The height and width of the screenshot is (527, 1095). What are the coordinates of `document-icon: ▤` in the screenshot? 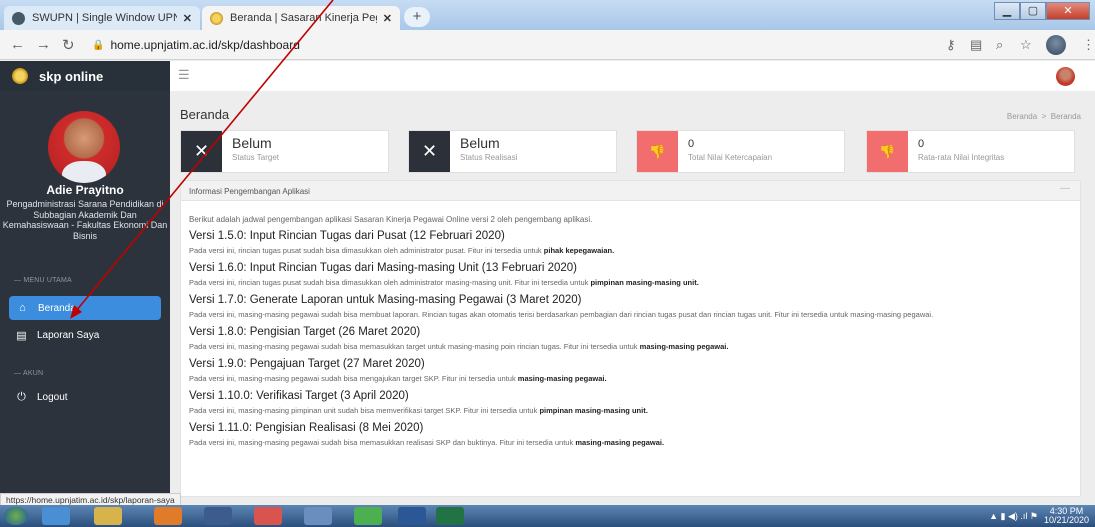 It's located at (21, 335).